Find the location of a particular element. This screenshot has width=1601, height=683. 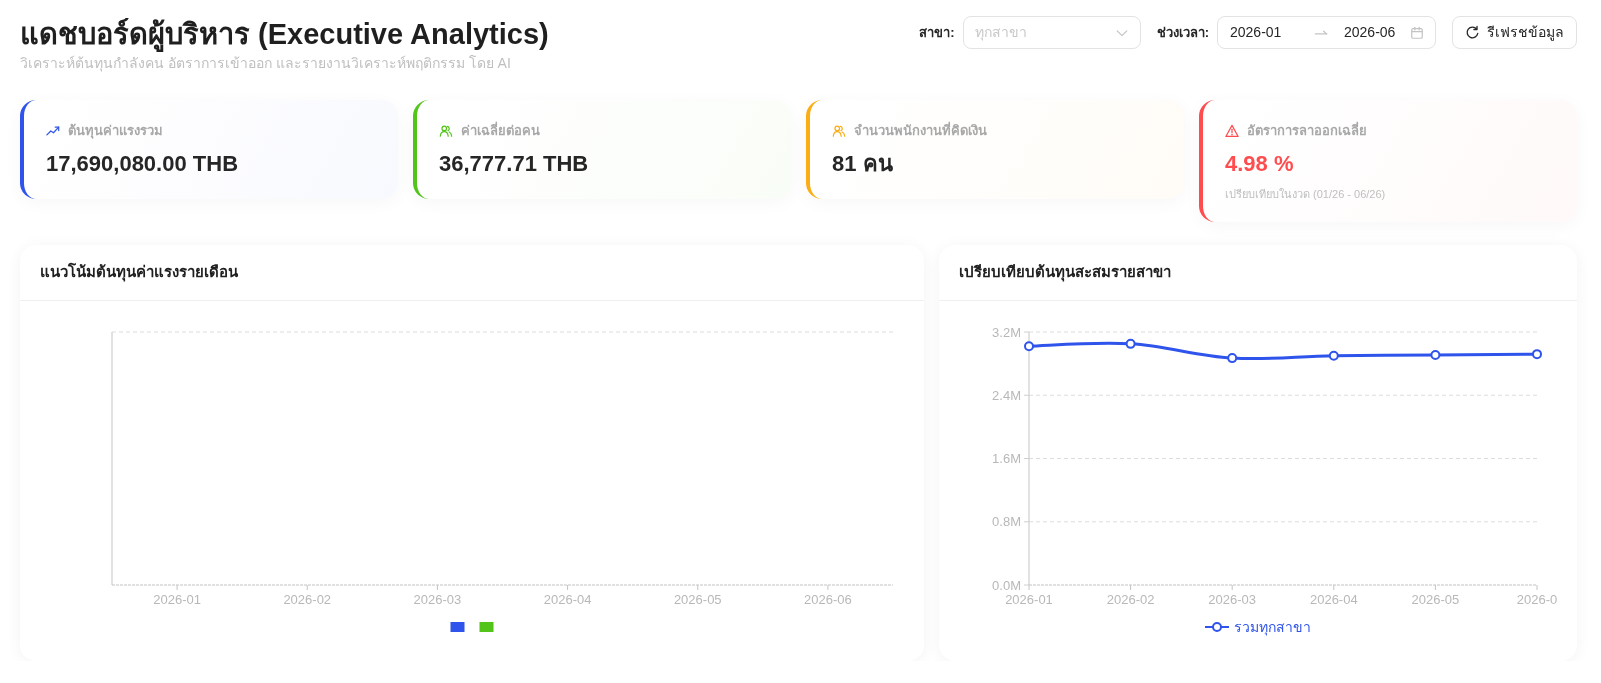

kpi-label: จำนวนพนักงานที่คิดเงิน is located at coordinates (920, 131).